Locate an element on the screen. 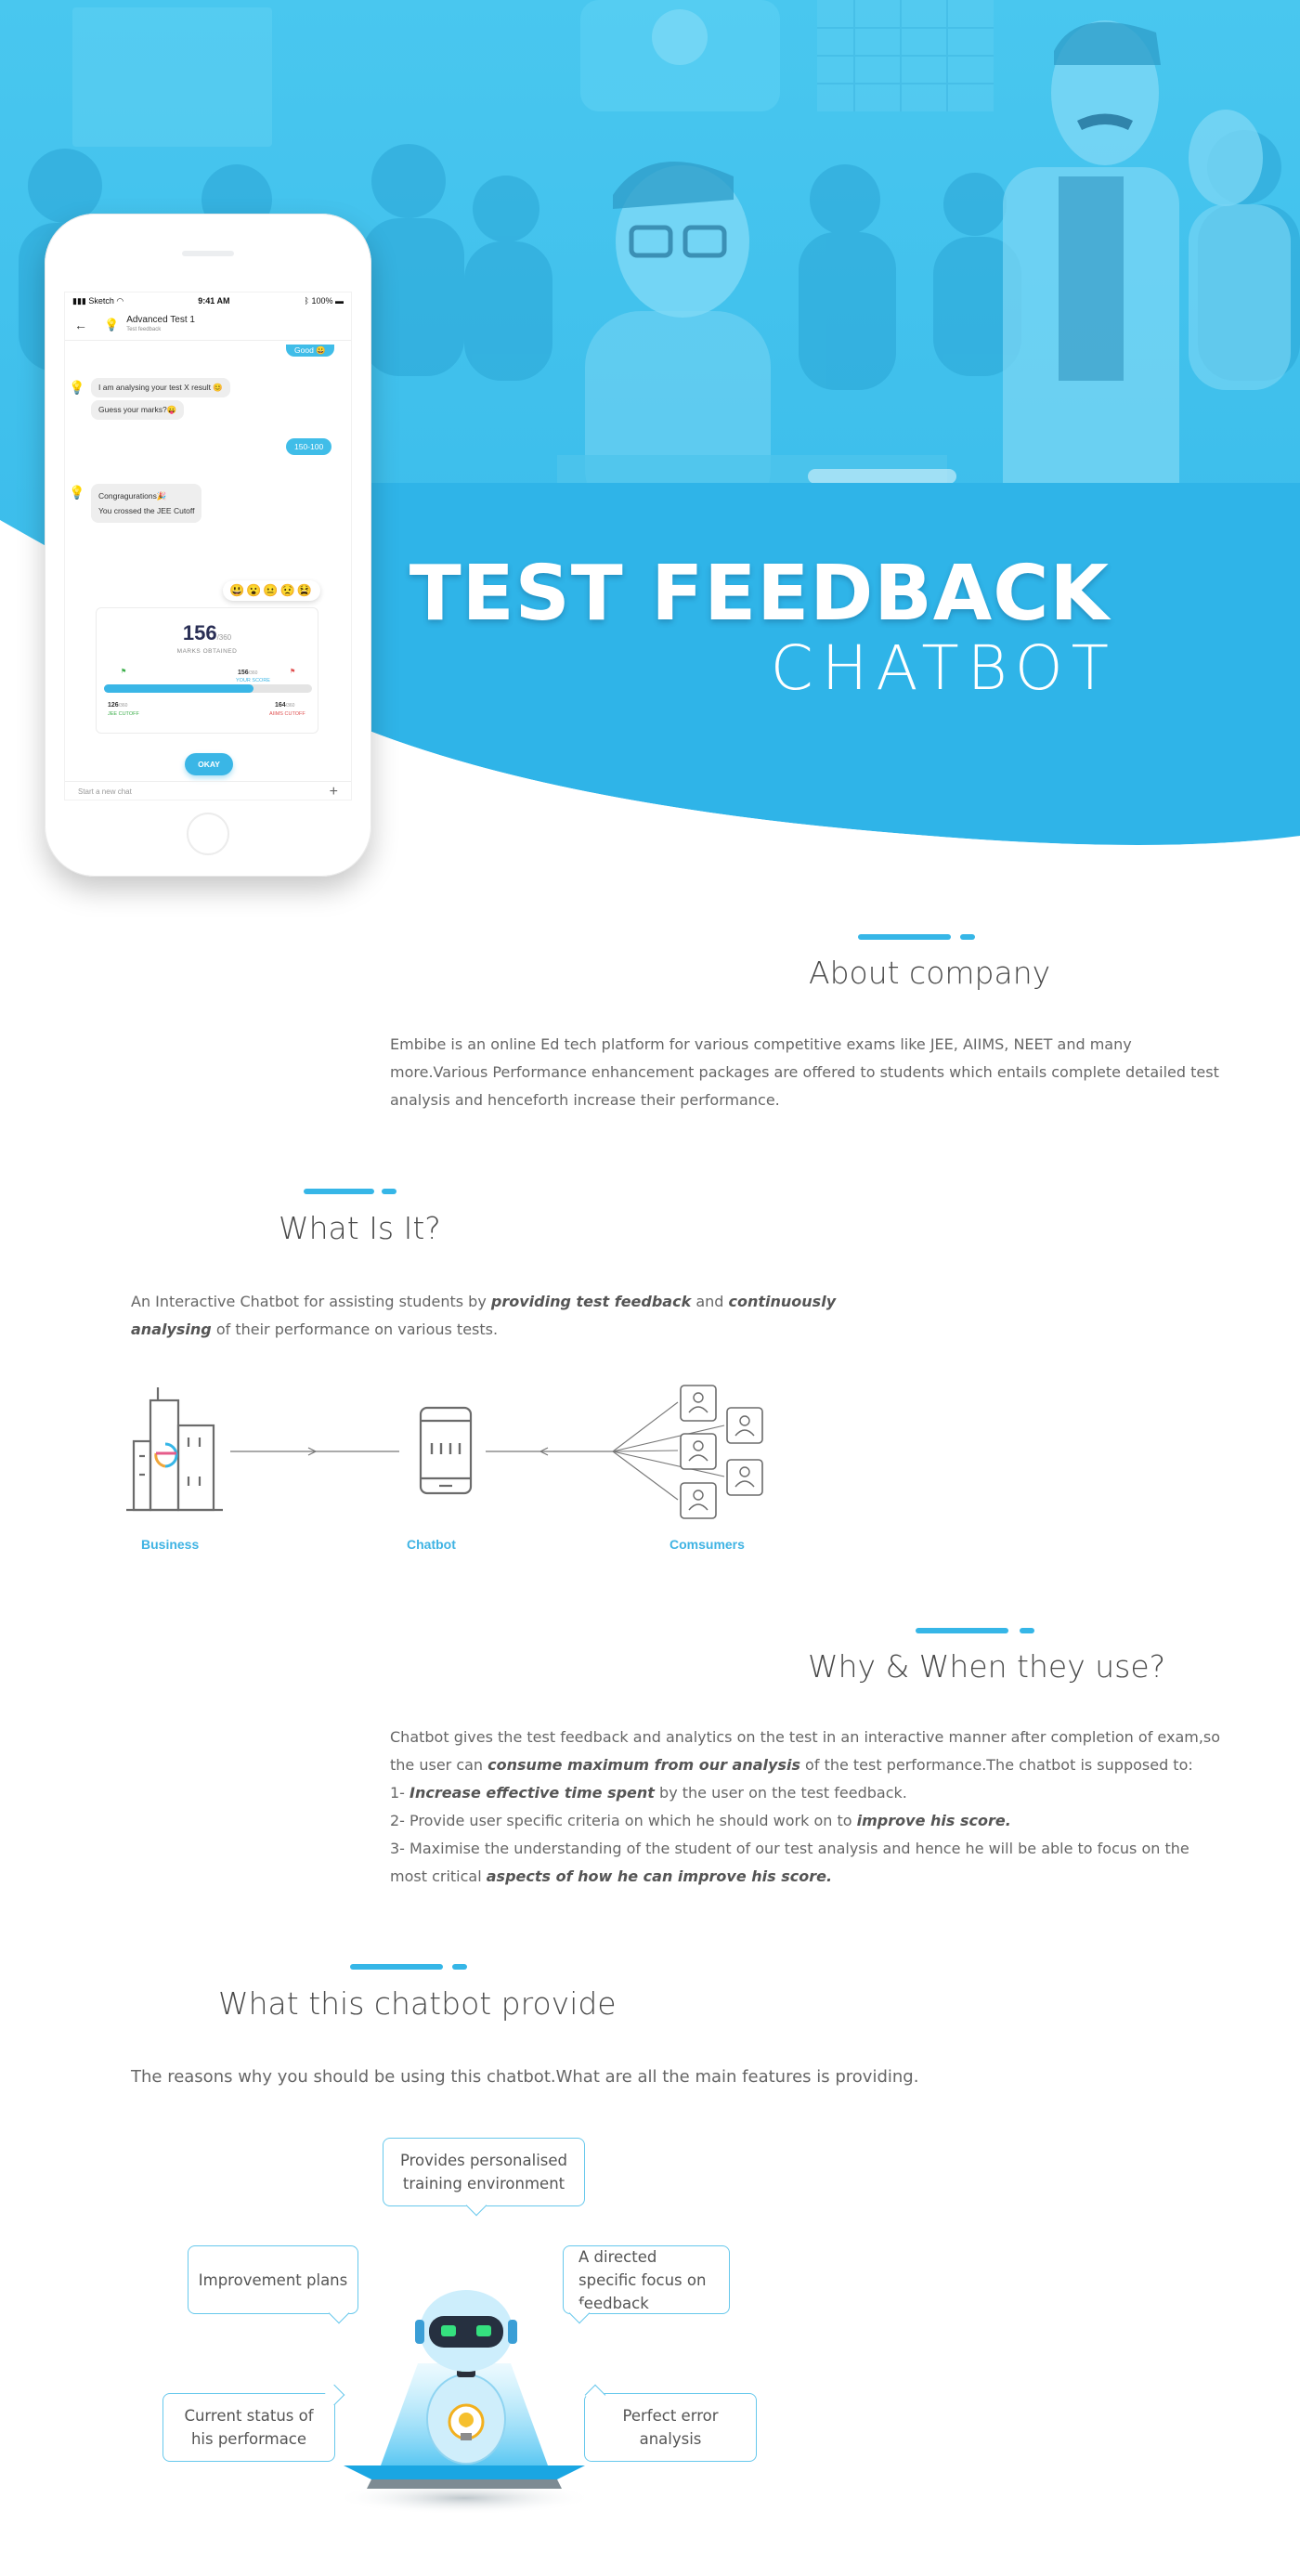  feature-directed-bubble: A directed specific focus on feedback is located at coordinates (646, 2279).